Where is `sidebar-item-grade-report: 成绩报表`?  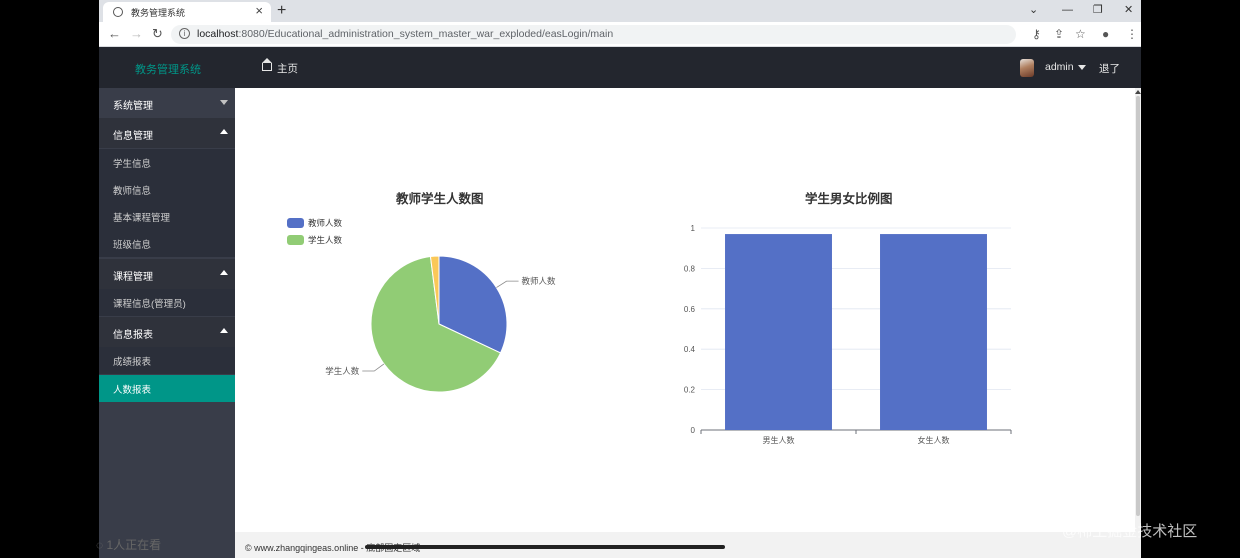
sidebar-item-grade-report: 成绩报表 is located at coordinates (167, 360).